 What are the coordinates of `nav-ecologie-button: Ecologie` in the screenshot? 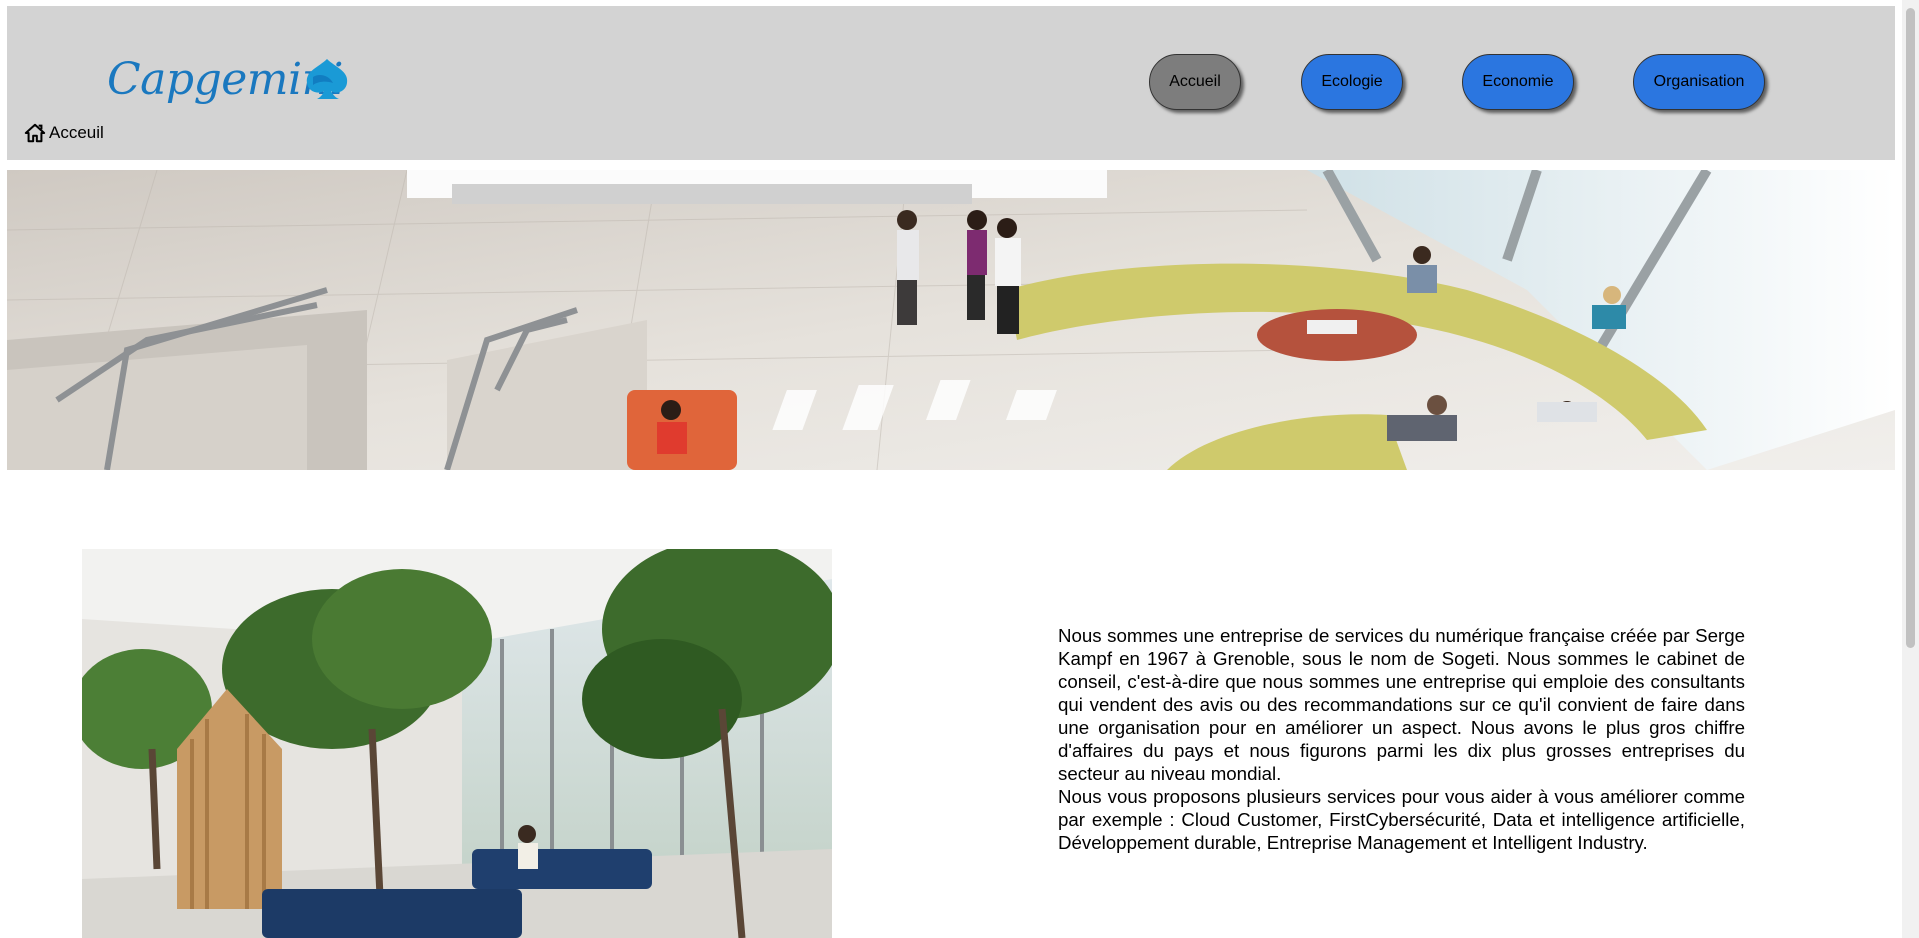 It's located at (1352, 82).